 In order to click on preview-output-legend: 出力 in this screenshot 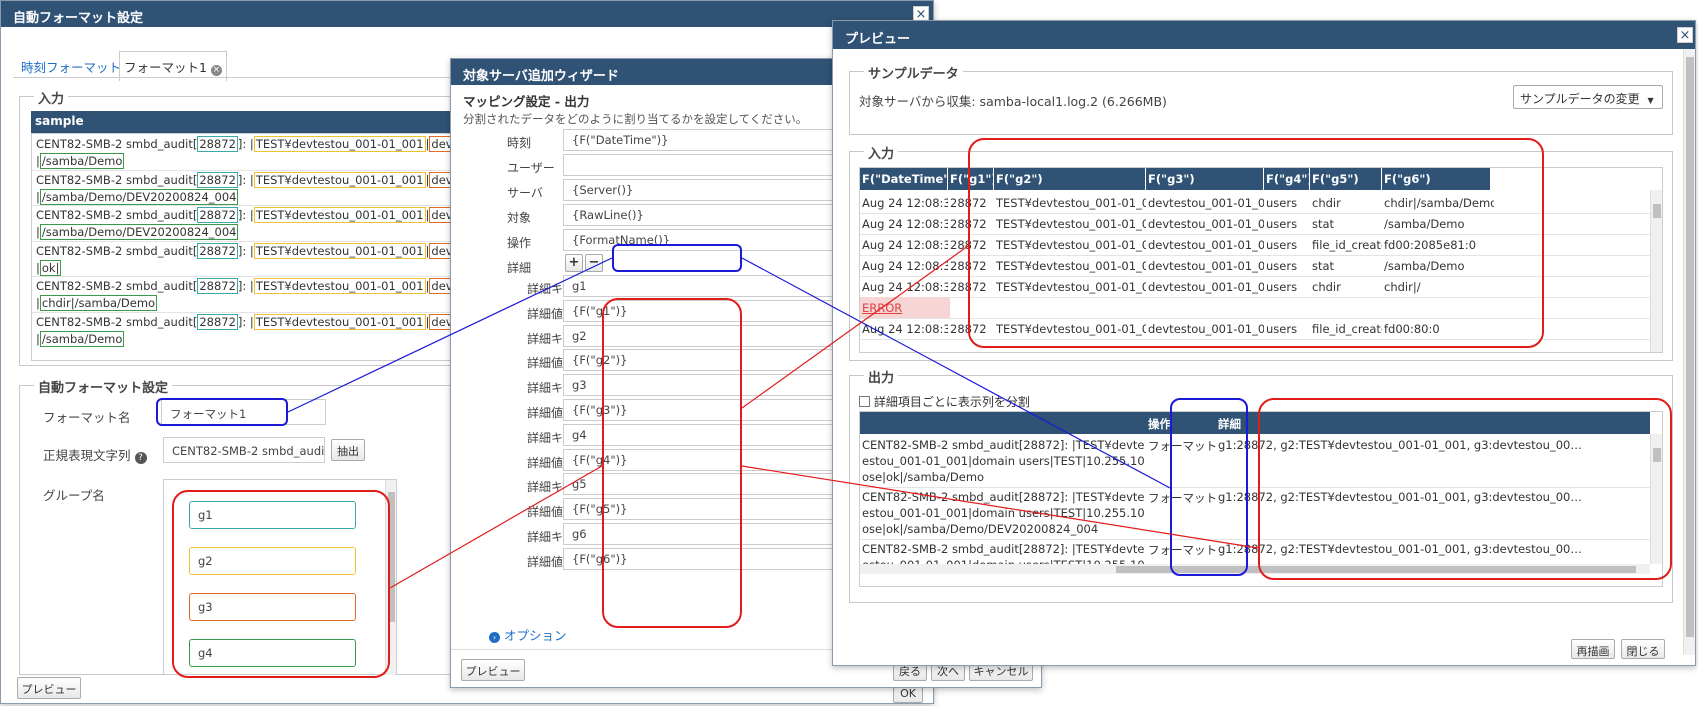, I will do `click(881, 376)`.